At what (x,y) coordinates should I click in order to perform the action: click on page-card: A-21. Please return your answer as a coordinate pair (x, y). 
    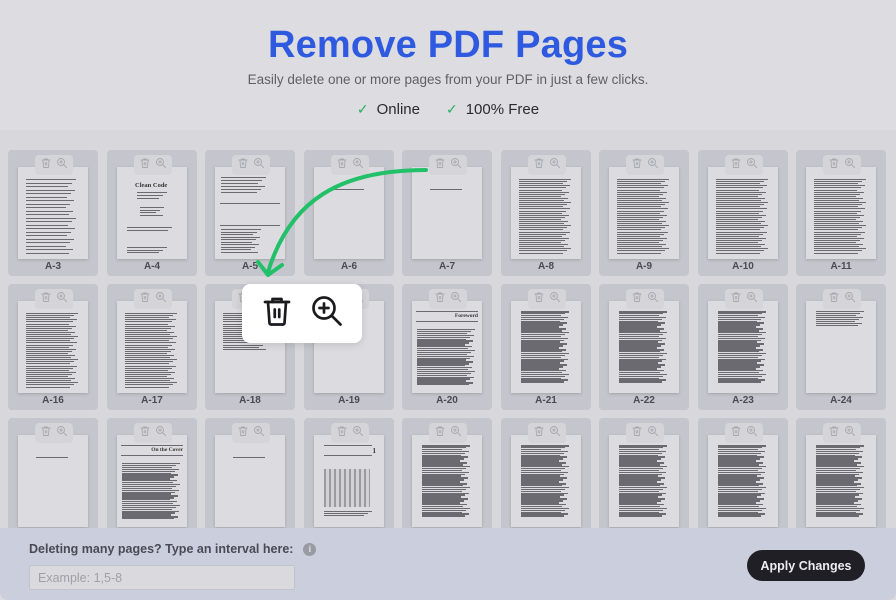
    Looking at the image, I should click on (546, 347).